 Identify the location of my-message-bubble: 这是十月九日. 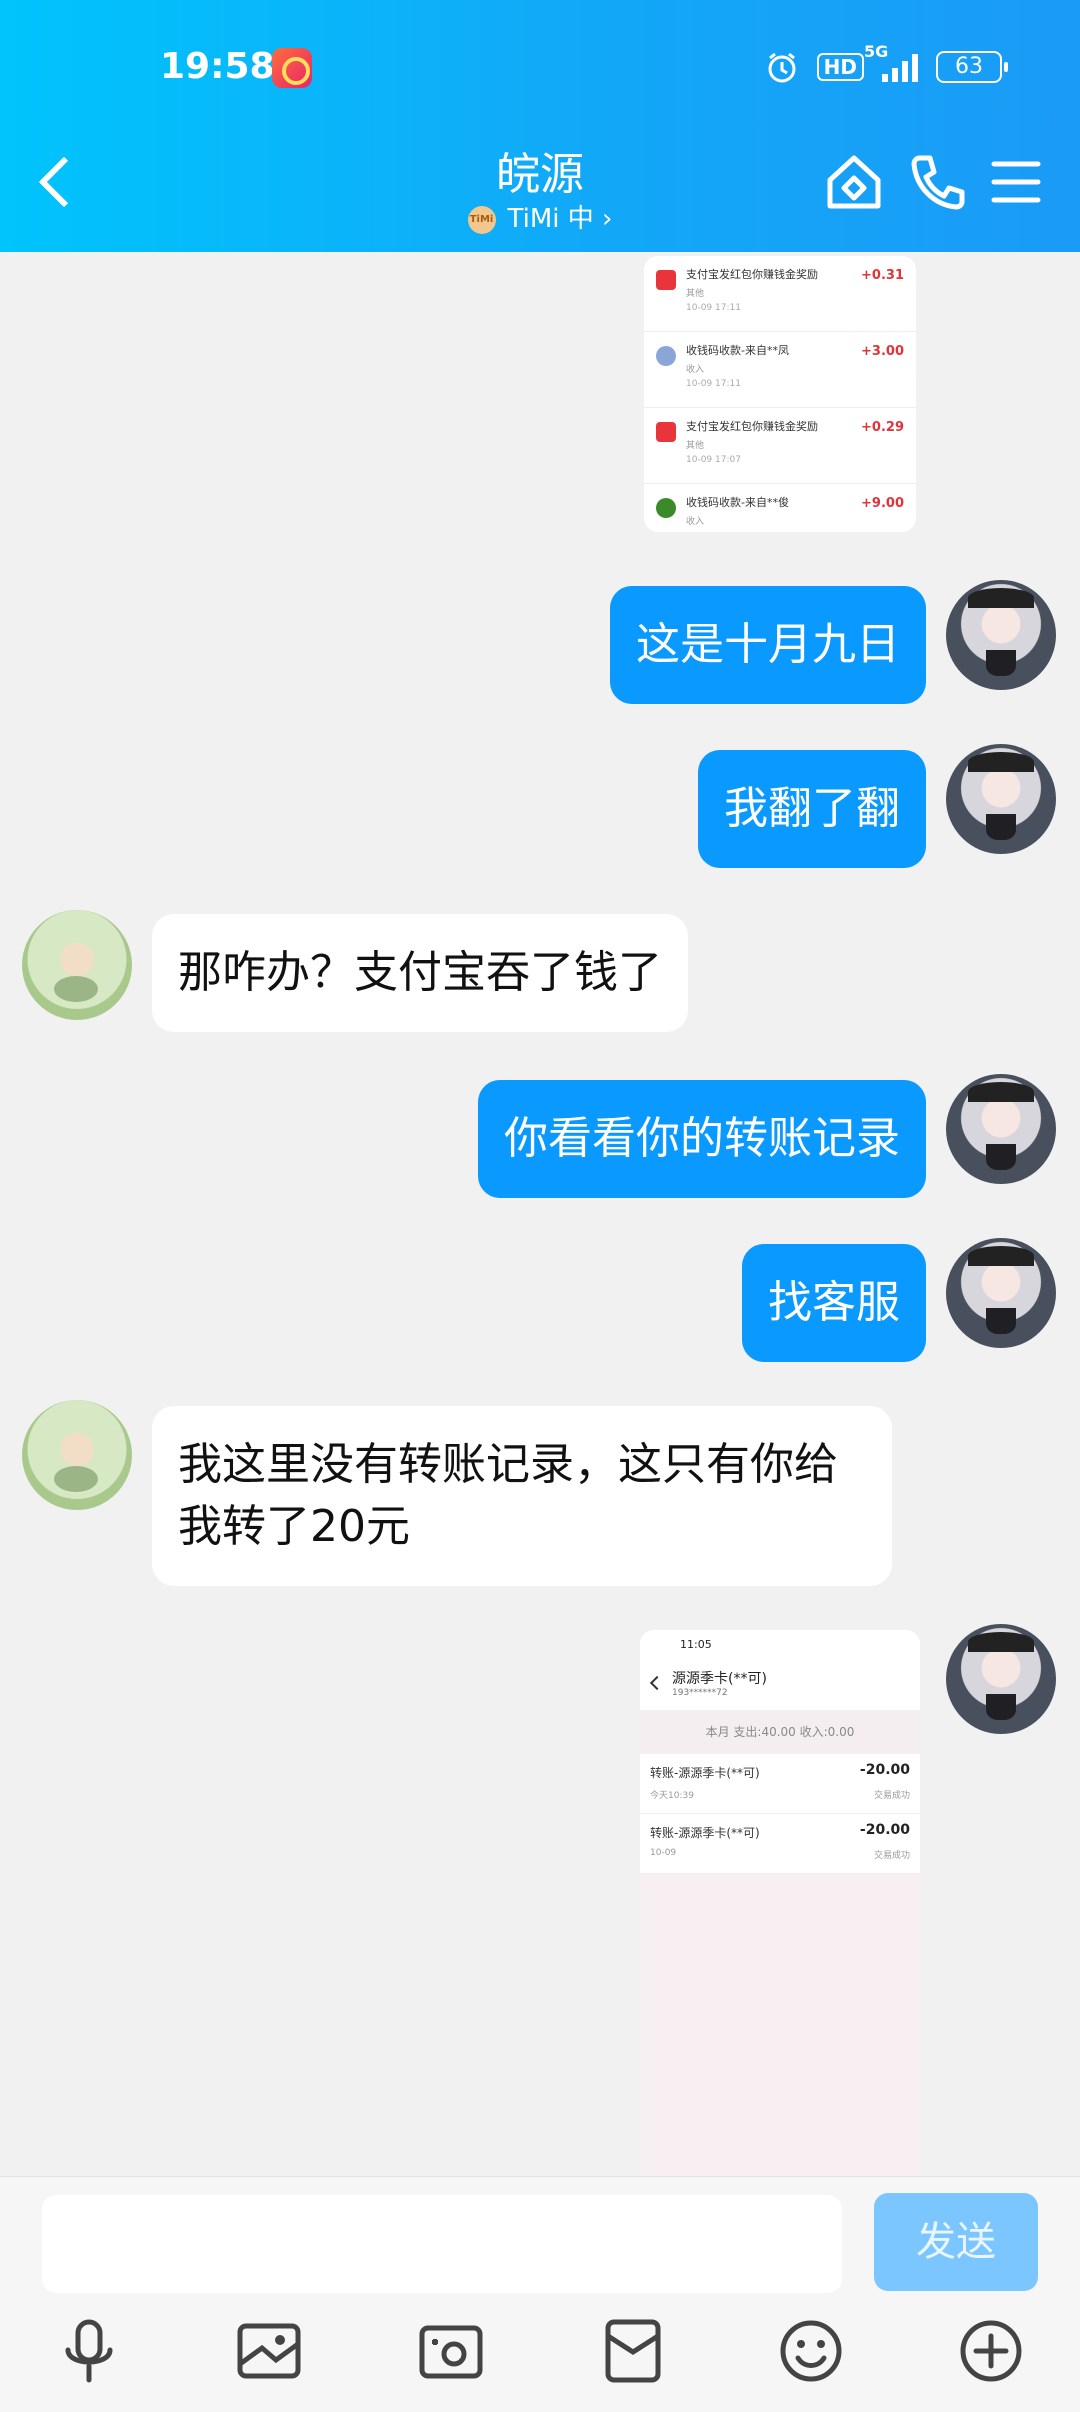
(768, 645).